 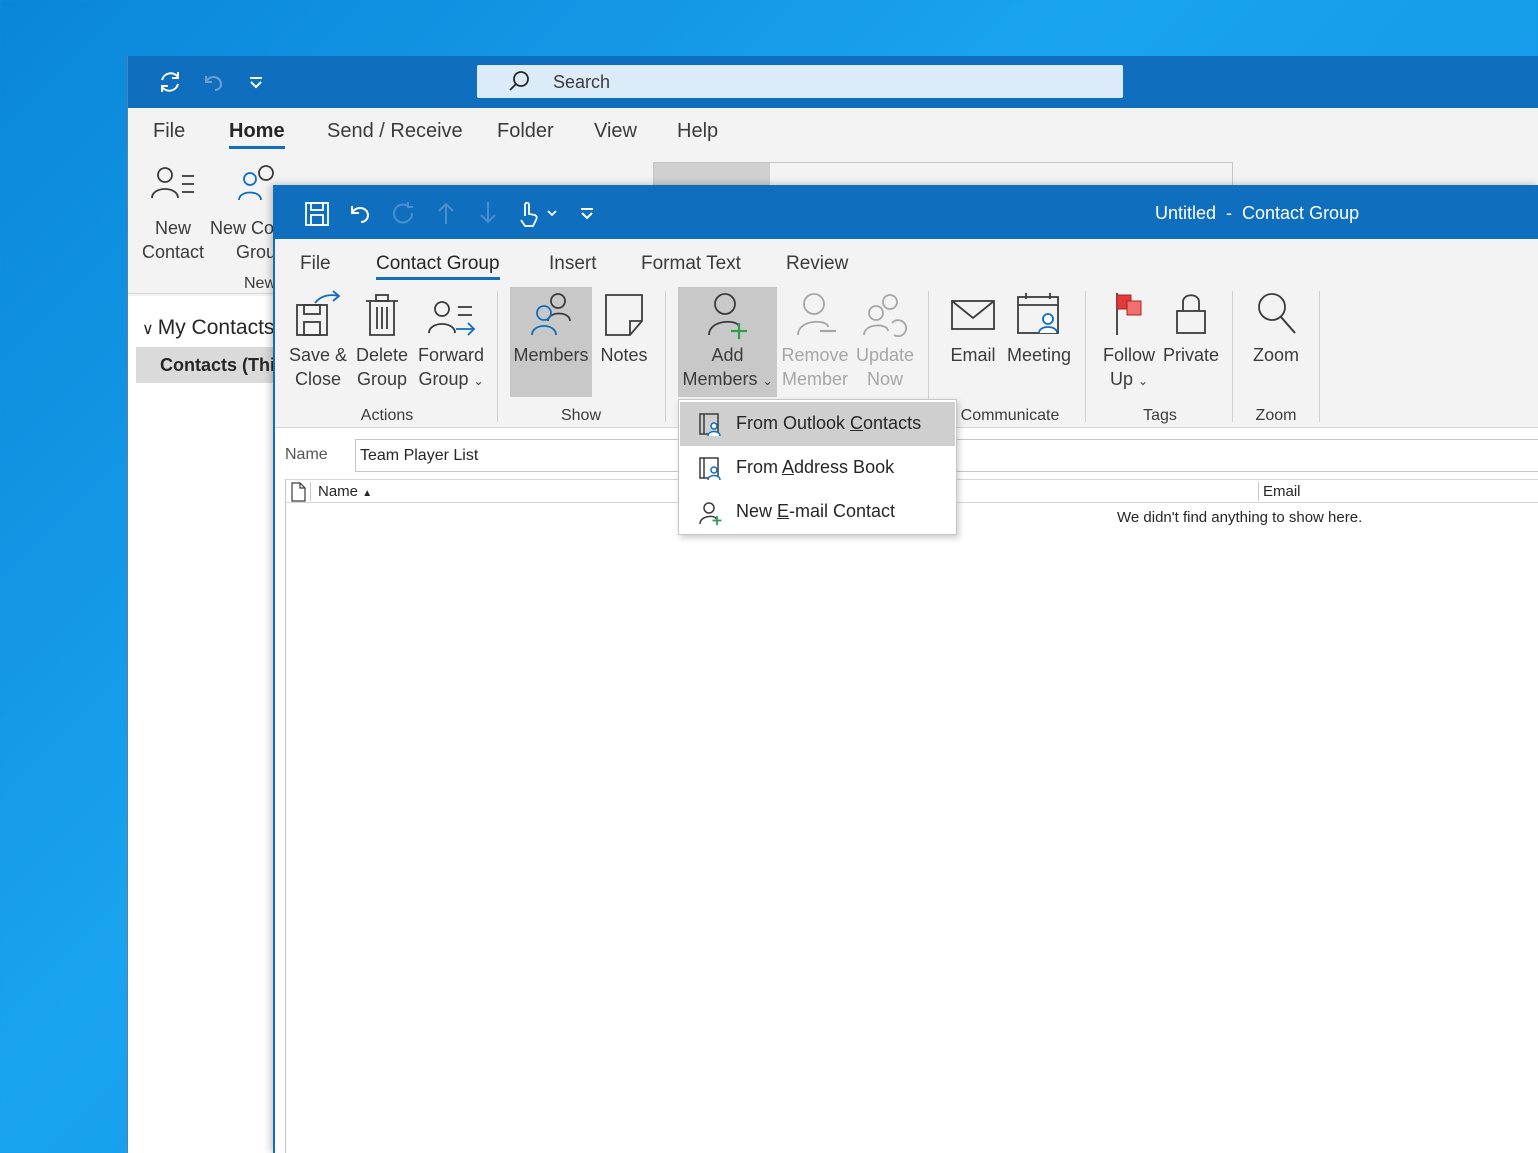 I want to click on show-group-label: Show, so click(x=581, y=415).